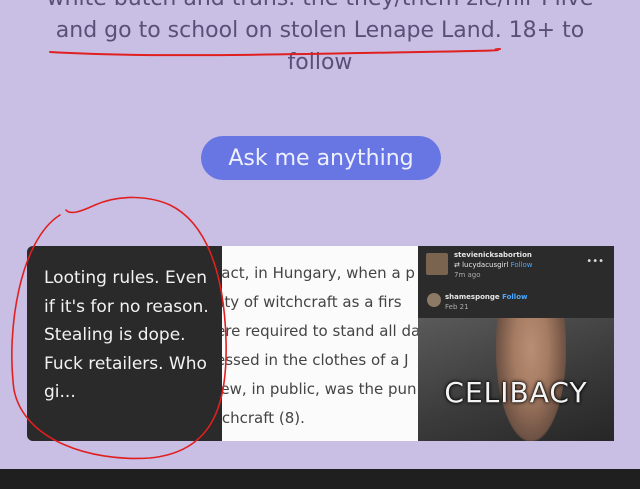 The width and height of the screenshot is (640, 489). Describe the element at coordinates (493, 255) in the screenshot. I see `reblog-username: stevienicksabortion` at that location.